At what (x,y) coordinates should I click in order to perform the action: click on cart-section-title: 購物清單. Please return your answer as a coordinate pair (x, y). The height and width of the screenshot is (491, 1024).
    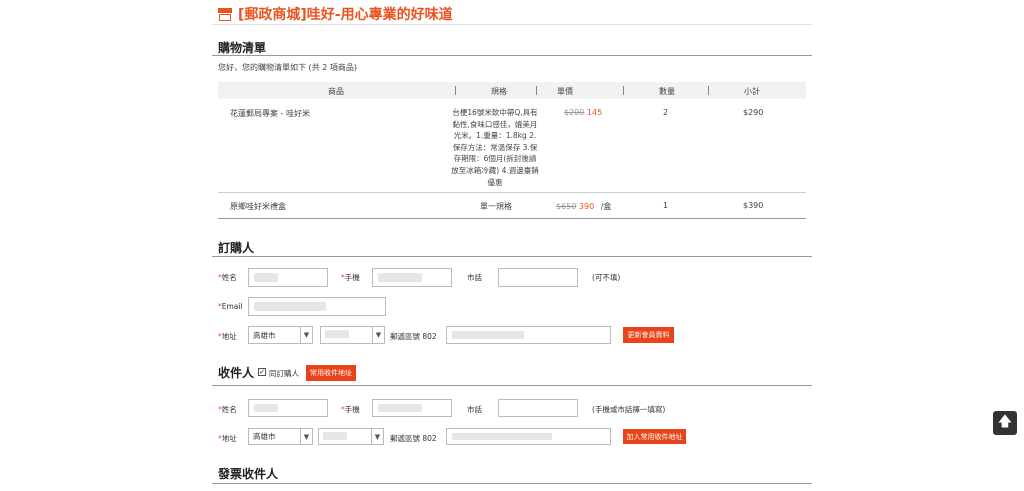
    Looking at the image, I should click on (242, 48).